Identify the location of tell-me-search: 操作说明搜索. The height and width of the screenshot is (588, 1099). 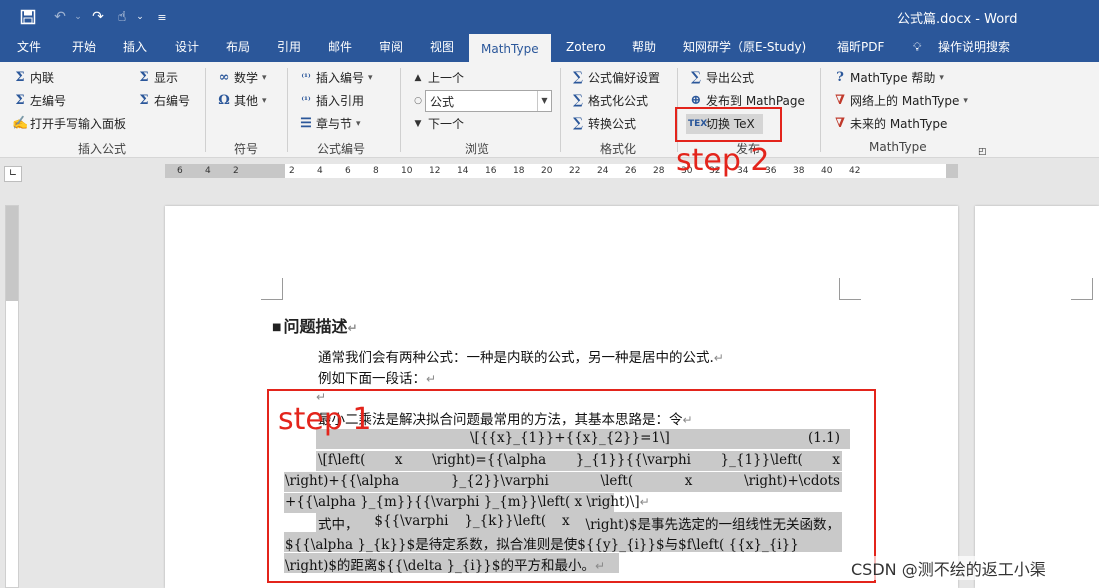
(974, 48).